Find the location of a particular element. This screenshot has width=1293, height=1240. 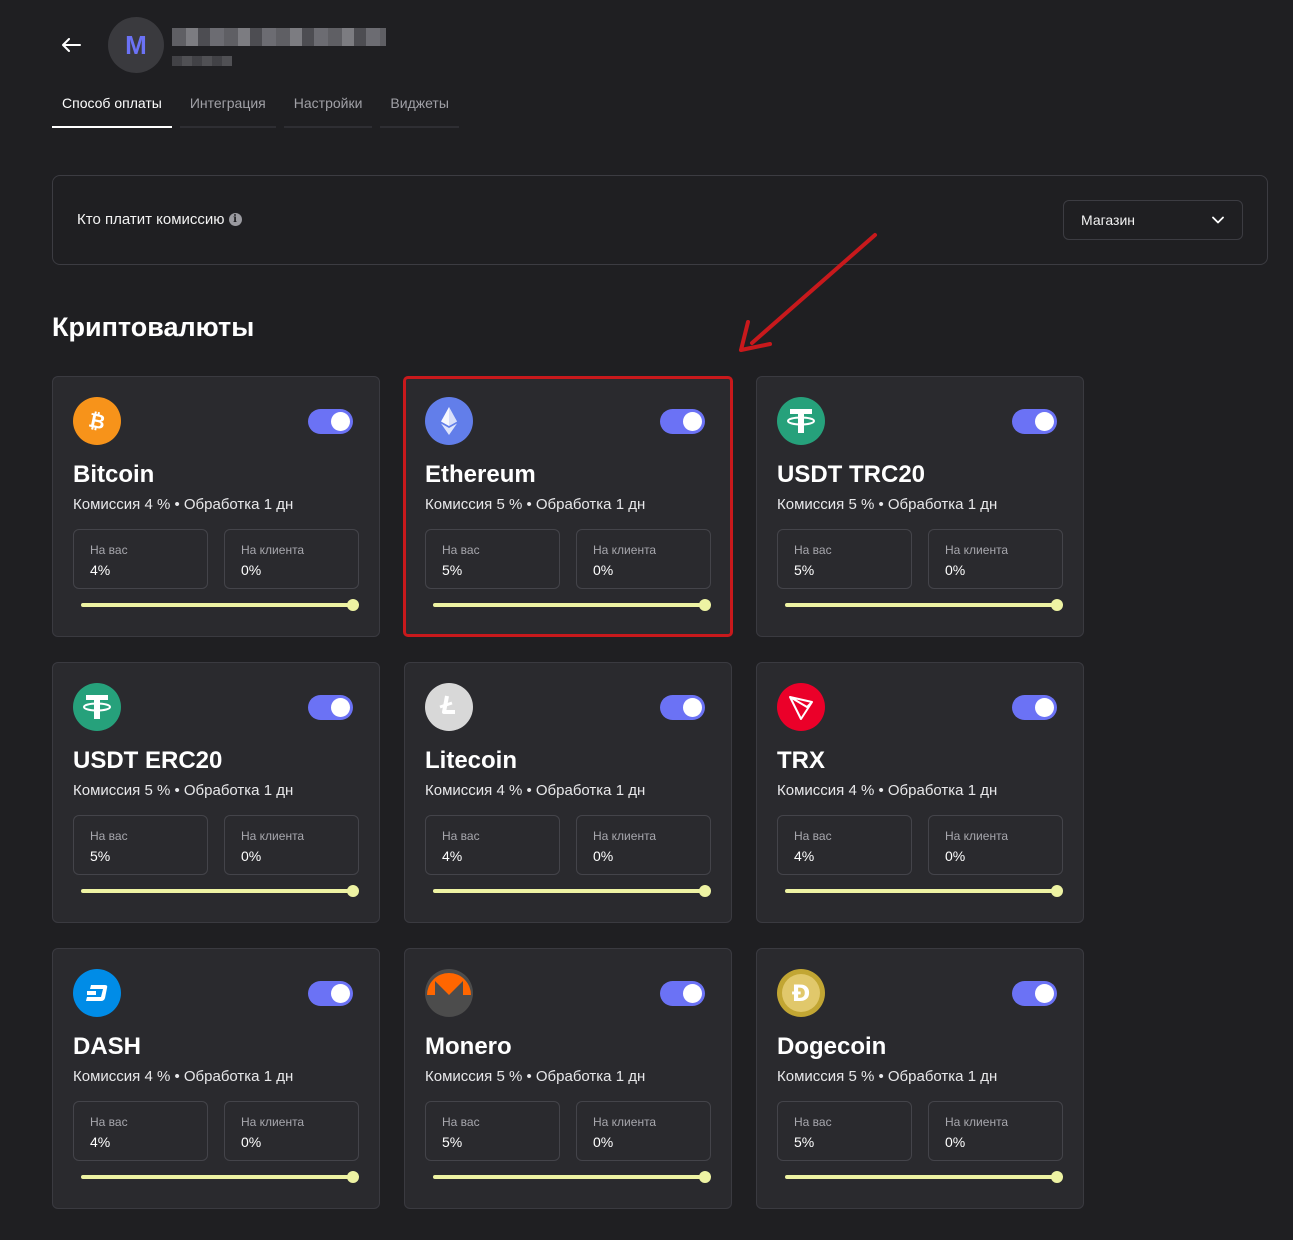

tab-widgets: Виджеты is located at coordinates (419, 108).